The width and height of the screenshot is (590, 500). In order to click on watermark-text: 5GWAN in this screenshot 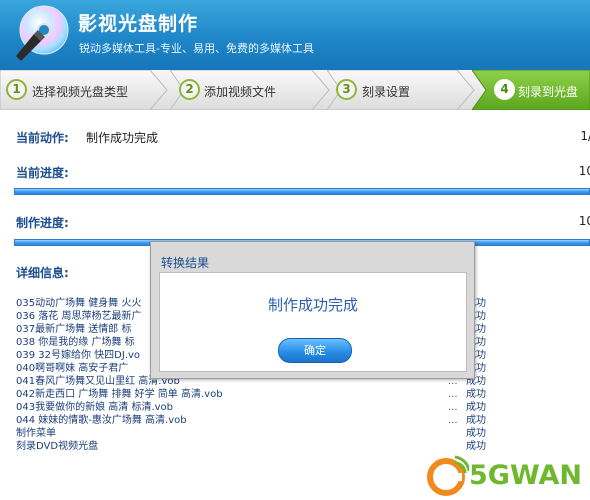, I will do `click(526, 475)`.